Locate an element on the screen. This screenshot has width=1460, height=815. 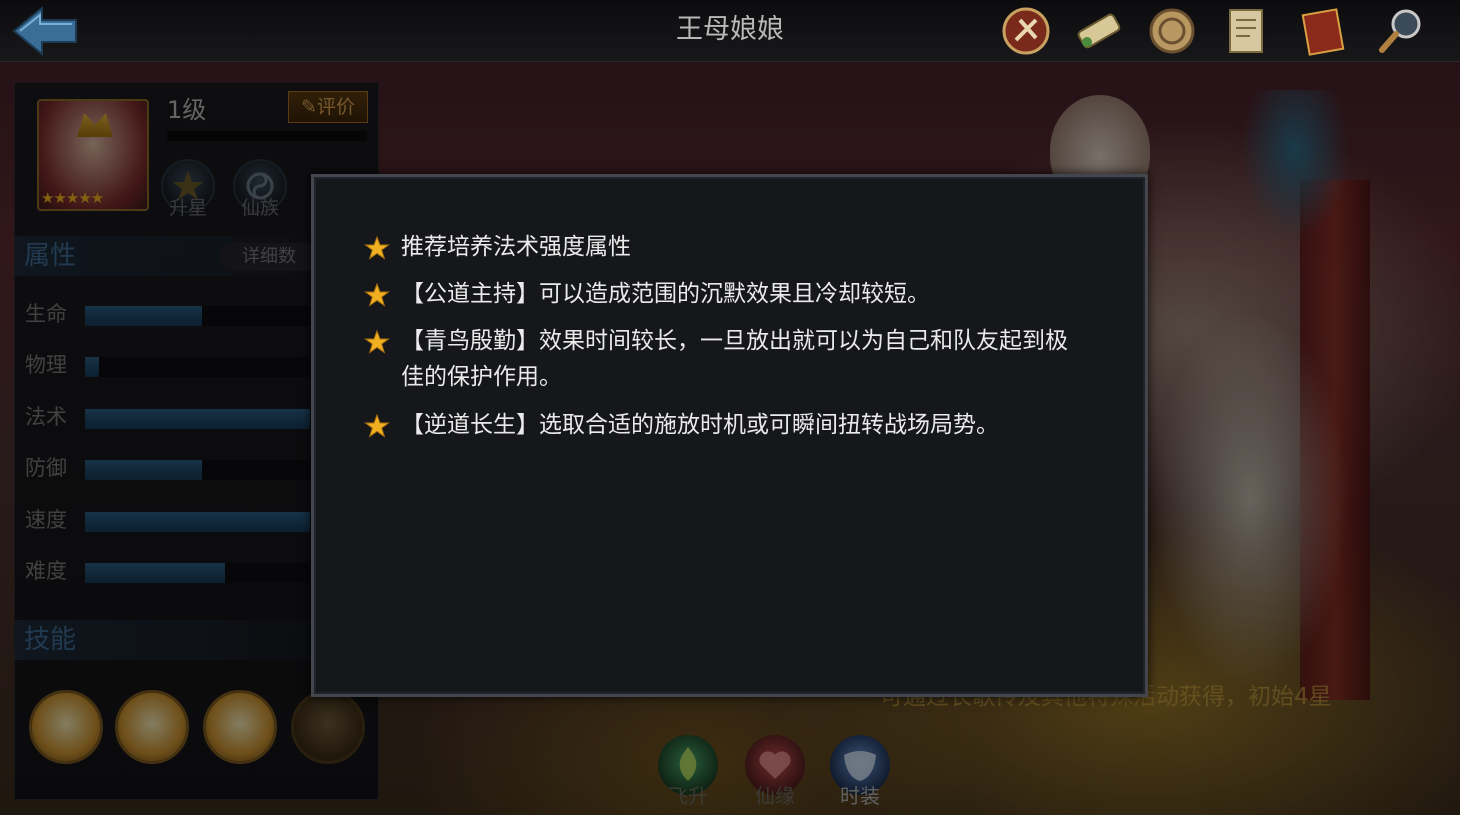
battle-icon is located at coordinates (1026, 31).